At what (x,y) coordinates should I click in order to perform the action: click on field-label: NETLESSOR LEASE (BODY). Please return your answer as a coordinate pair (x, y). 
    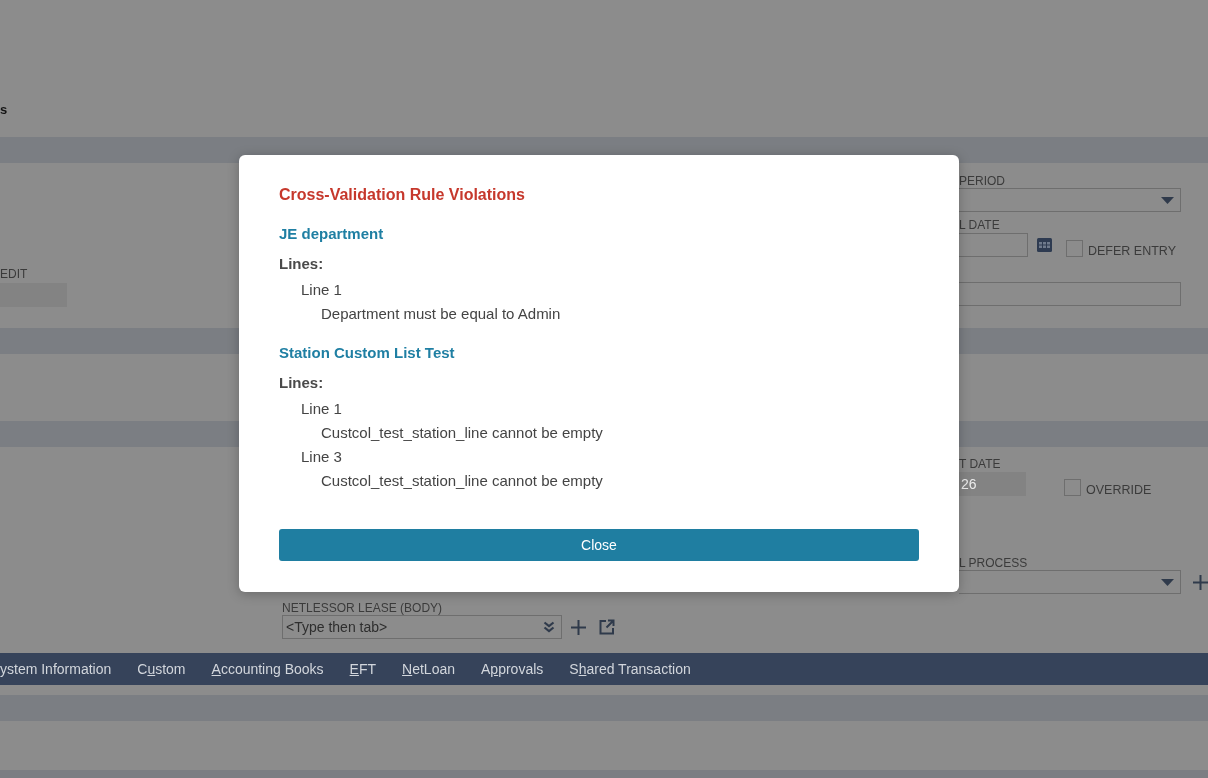
    Looking at the image, I should click on (362, 608).